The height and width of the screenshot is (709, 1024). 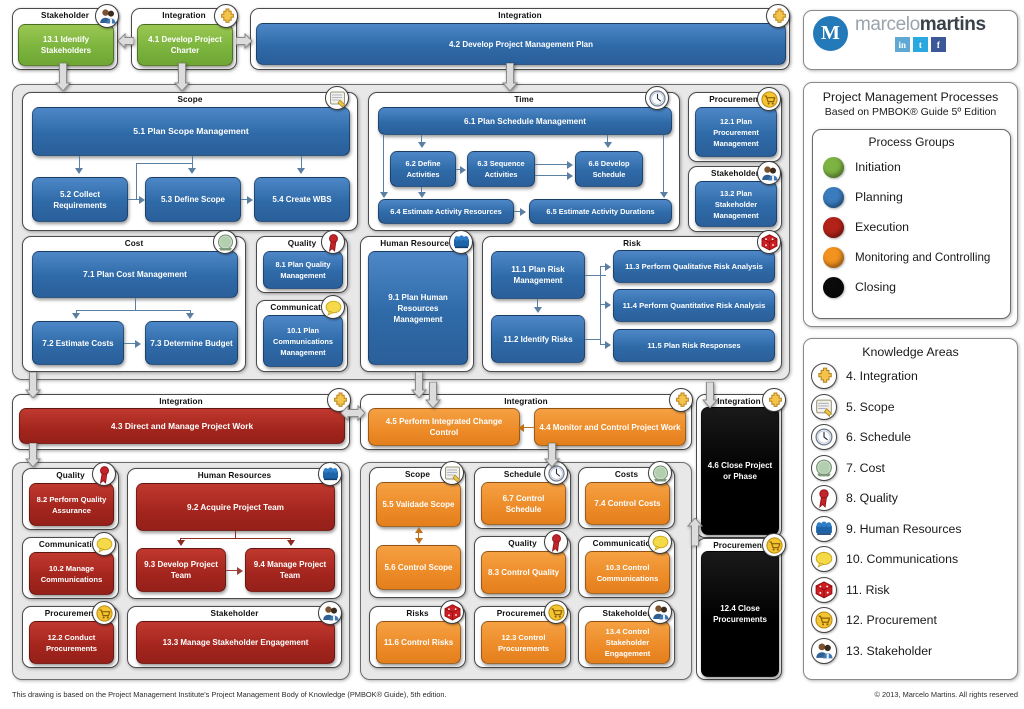 What do you see at coordinates (833, 287) in the screenshot?
I see `closing-color-swatch` at bounding box center [833, 287].